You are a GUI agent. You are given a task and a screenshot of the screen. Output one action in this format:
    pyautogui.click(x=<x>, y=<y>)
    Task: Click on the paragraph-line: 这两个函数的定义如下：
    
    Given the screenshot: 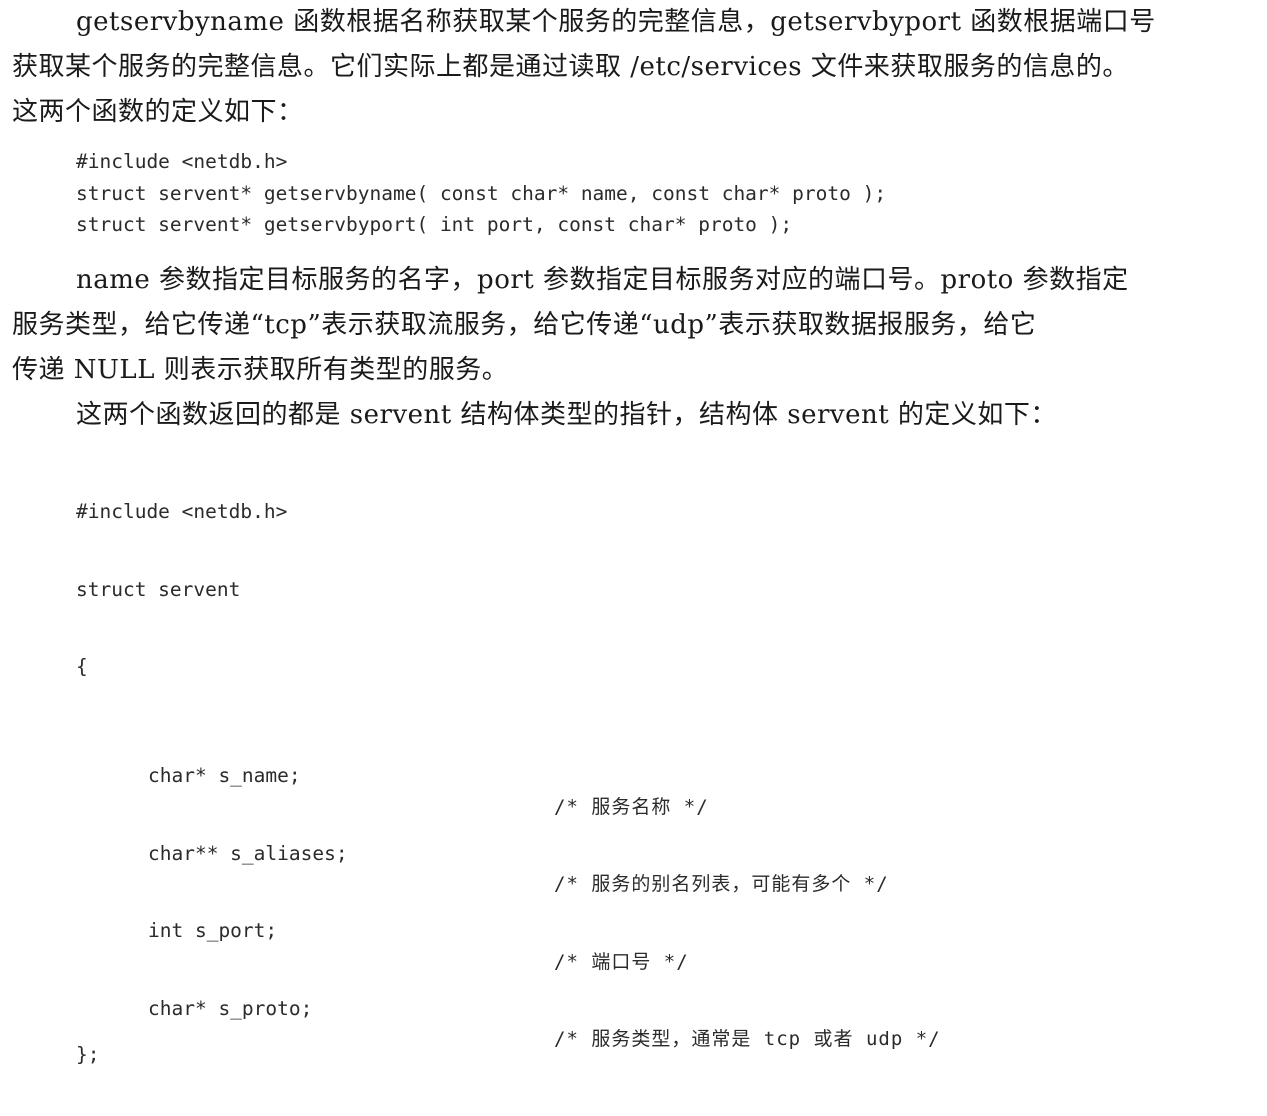 What is the action you would take?
    pyautogui.click(x=158, y=112)
    